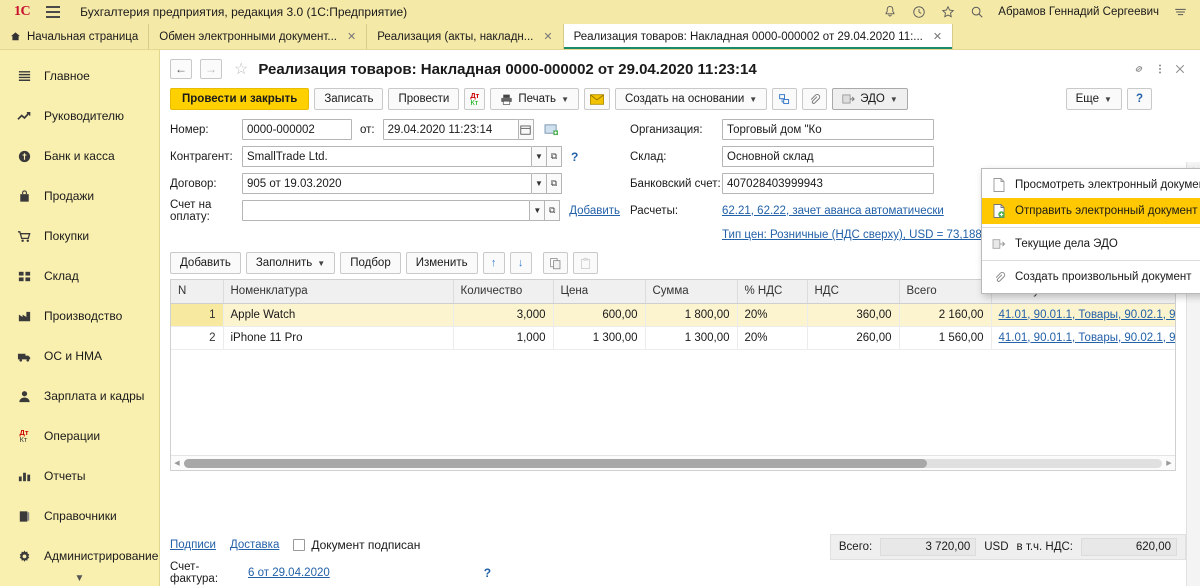  What do you see at coordinates (1091, 211) in the screenshot?
I see `menu-item-send-document: Отправить электронный документ` at bounding box center [1091, 211].